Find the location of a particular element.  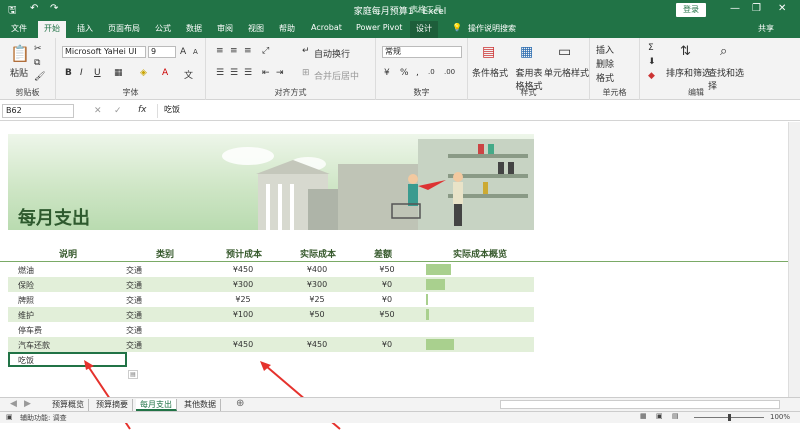

percent-icon: % is located at coordinates (404, 73).